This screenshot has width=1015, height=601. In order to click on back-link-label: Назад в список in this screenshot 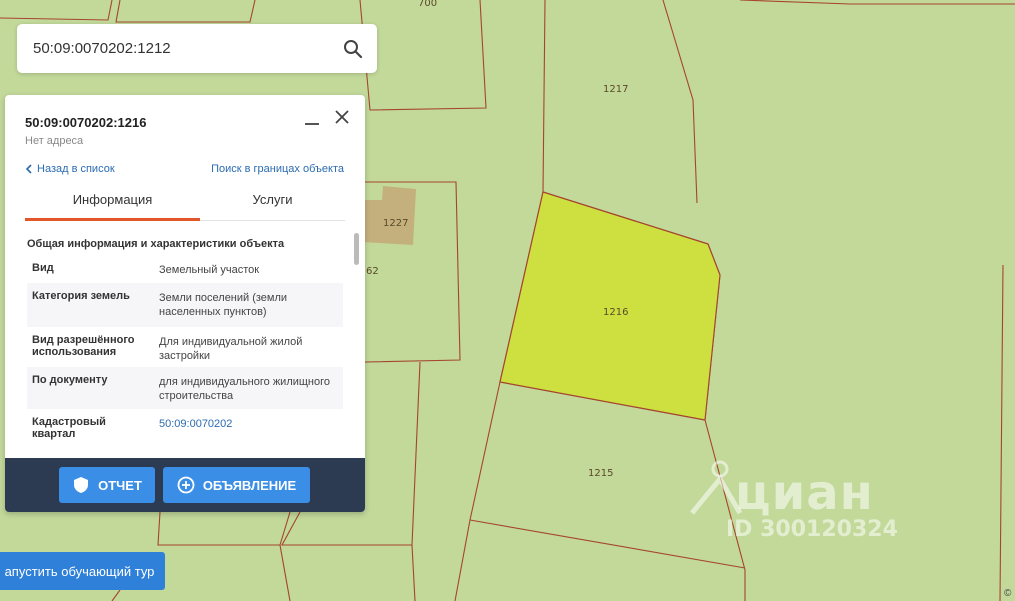, I will do `click(76, 169)`.